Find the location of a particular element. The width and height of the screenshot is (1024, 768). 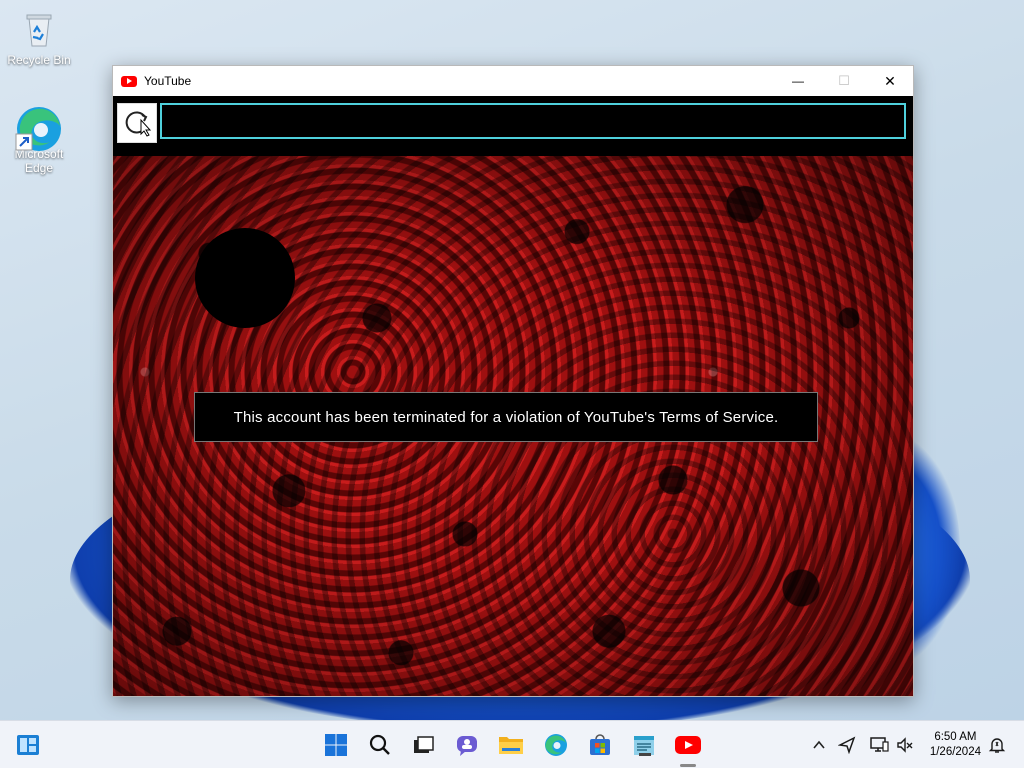

recycle-bin-icon is located at coordinates (39, 30).